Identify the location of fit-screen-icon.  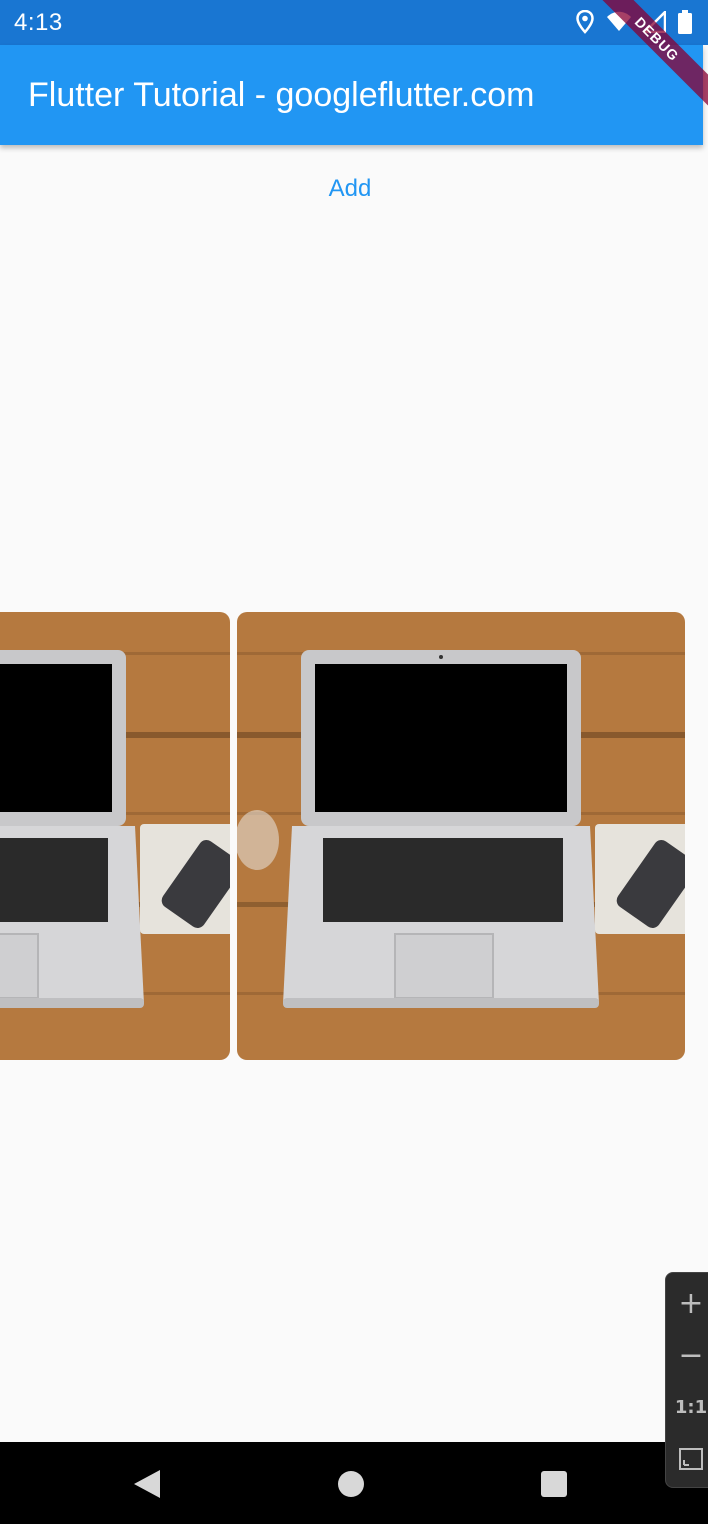
(687, 1459).